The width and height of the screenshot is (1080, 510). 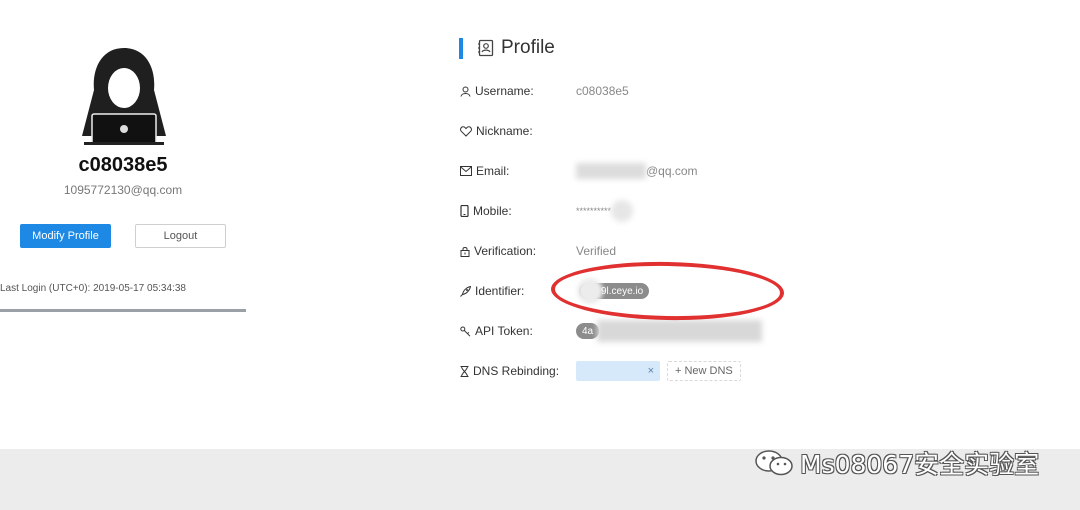 I want to click on phone-icon, so click(x=464, y=211).